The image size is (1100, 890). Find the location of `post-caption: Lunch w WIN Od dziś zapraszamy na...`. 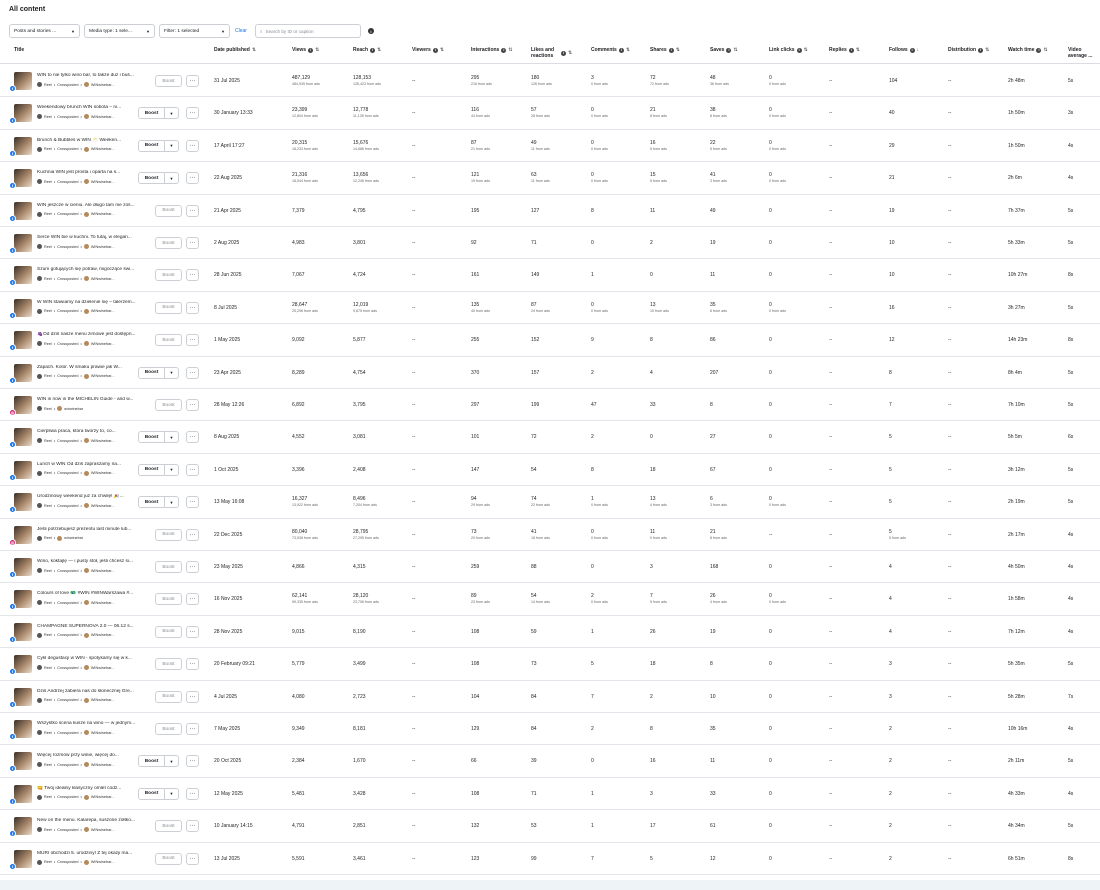

post-caption: Lunch w WIN Od dziś zapraszamy na... is located at coordinates (94, 464).